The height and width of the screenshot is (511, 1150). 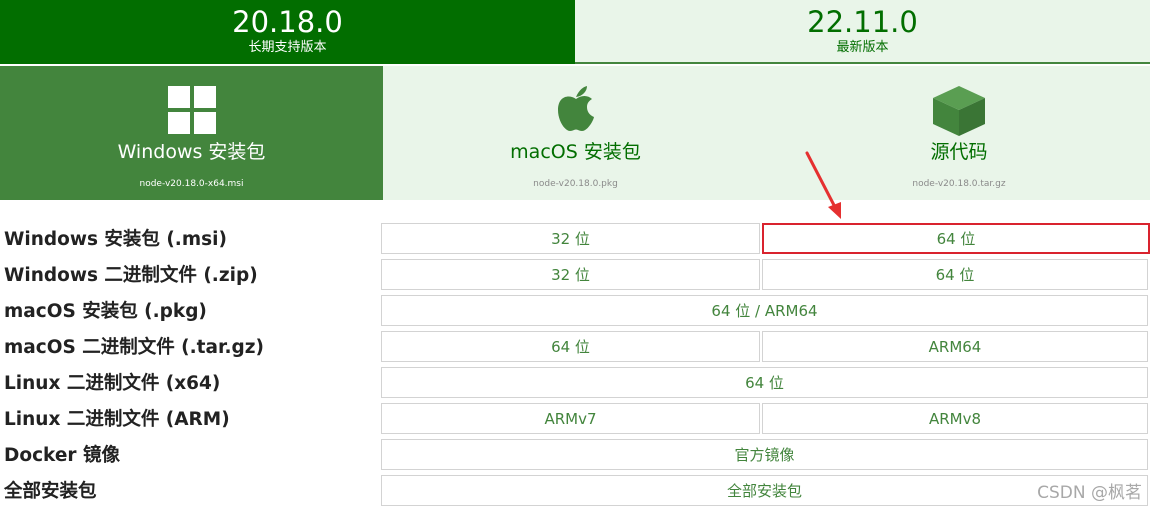 What do you see at coordinates (105, 311) in the screenshot?
I see `row-label-macos-pkg: macOS 安装包 (.pkg)` at bounding box center [105, 311].